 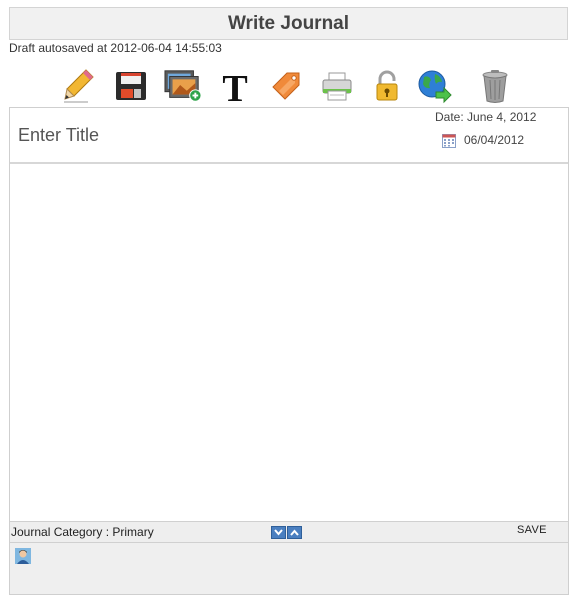 What do you see at coordinates (532, 530) in the screenshot?
I see `save-button: SAVE` at bounding box center [532, 530].